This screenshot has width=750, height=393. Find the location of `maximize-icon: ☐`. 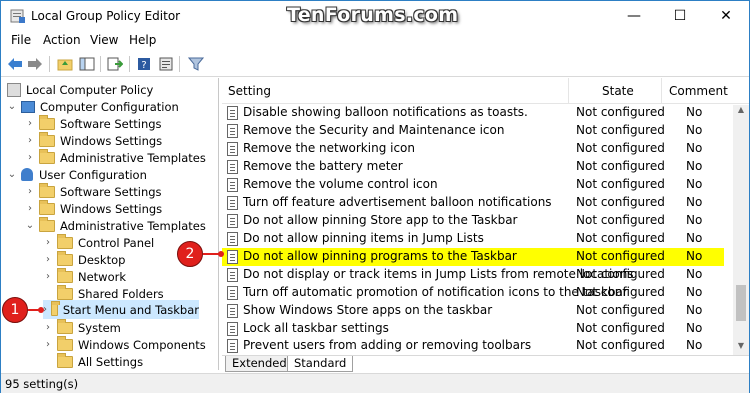

maximize-icon: ☐ is located at coordinates (680, 16).